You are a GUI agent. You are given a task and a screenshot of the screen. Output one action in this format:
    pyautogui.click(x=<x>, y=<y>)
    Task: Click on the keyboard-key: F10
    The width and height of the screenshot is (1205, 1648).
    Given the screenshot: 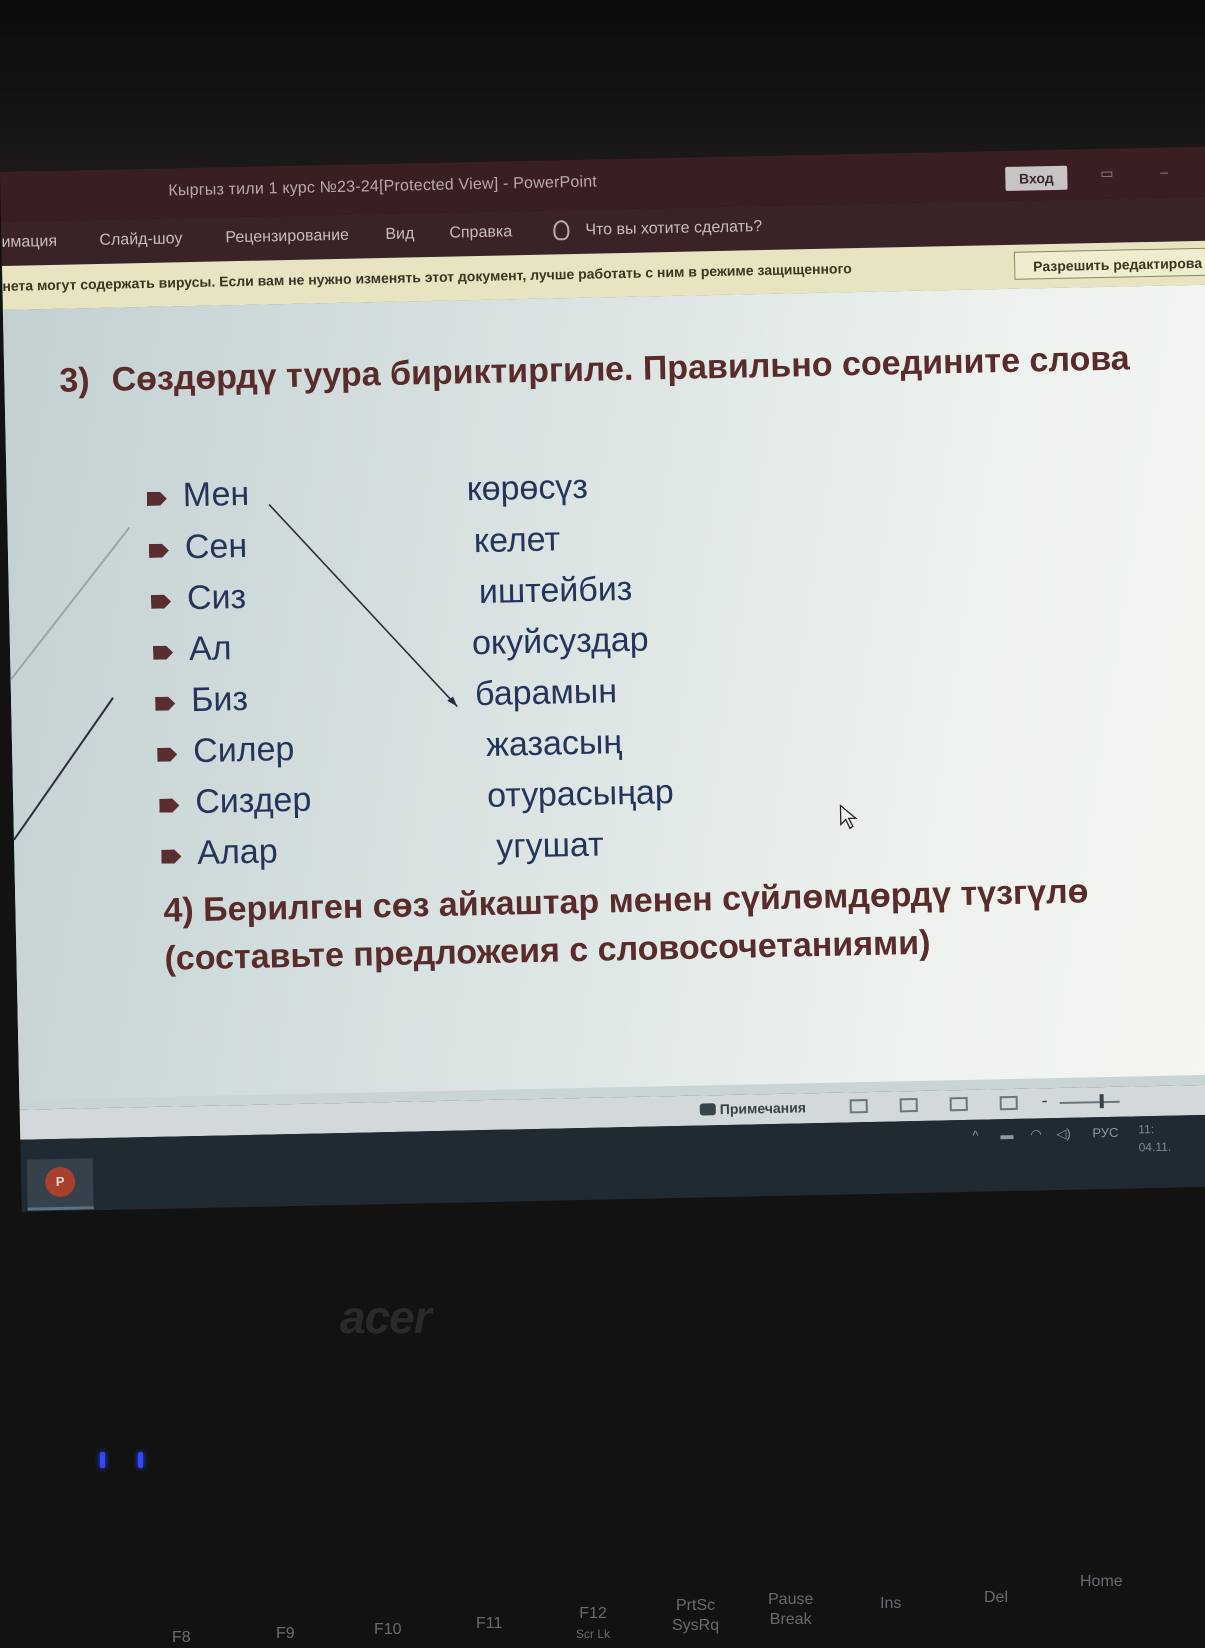 What is the action you would take?
    pyautogui.click(x=388, y=1629)
    